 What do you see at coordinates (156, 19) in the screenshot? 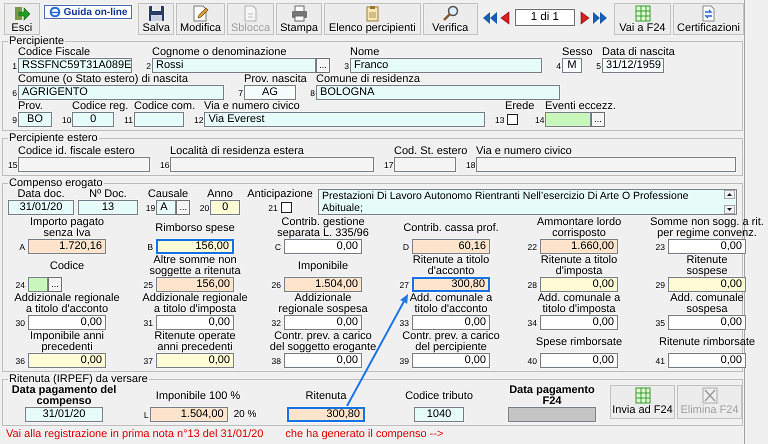
I see `toolbar-button: Salva` at bounding box center [156, 19].